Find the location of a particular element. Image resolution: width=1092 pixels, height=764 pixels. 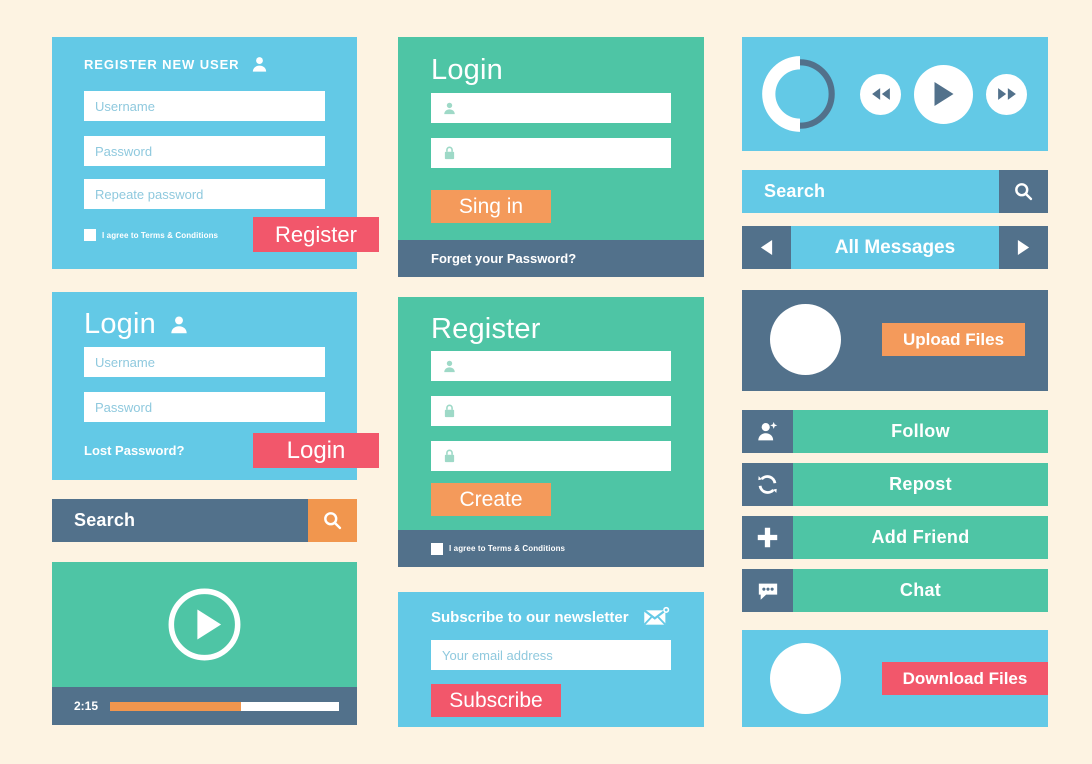

repost-label: Repost is located at coordinates (920, 484).